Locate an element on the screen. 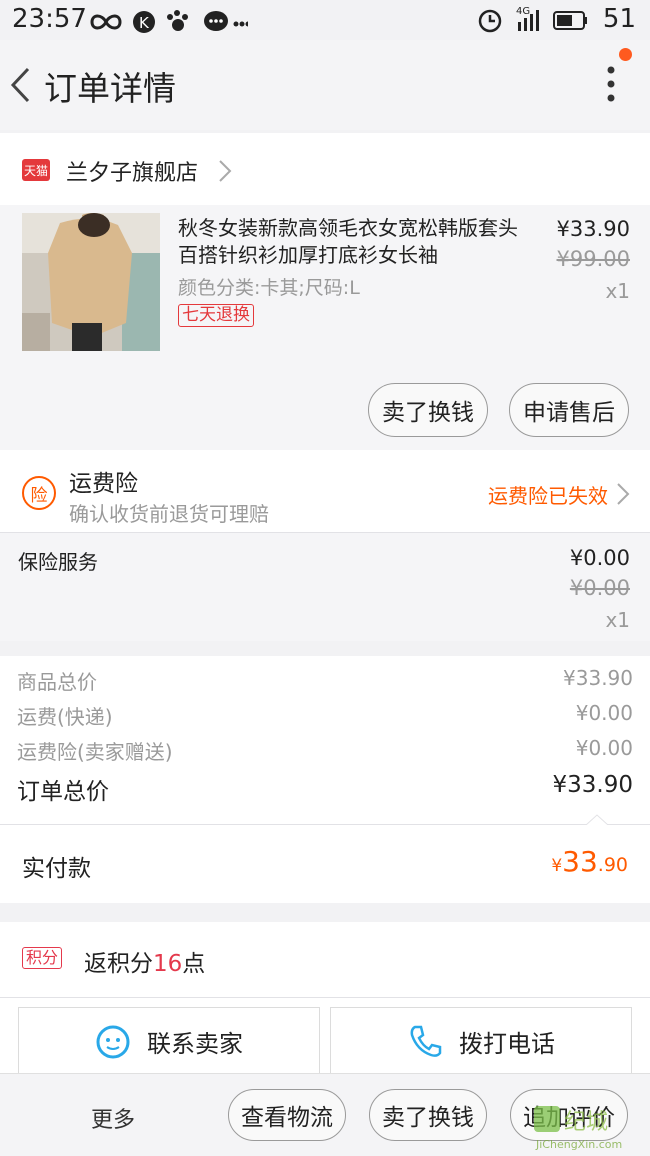  back-arrow-icon is located at coordinates (20, 85).